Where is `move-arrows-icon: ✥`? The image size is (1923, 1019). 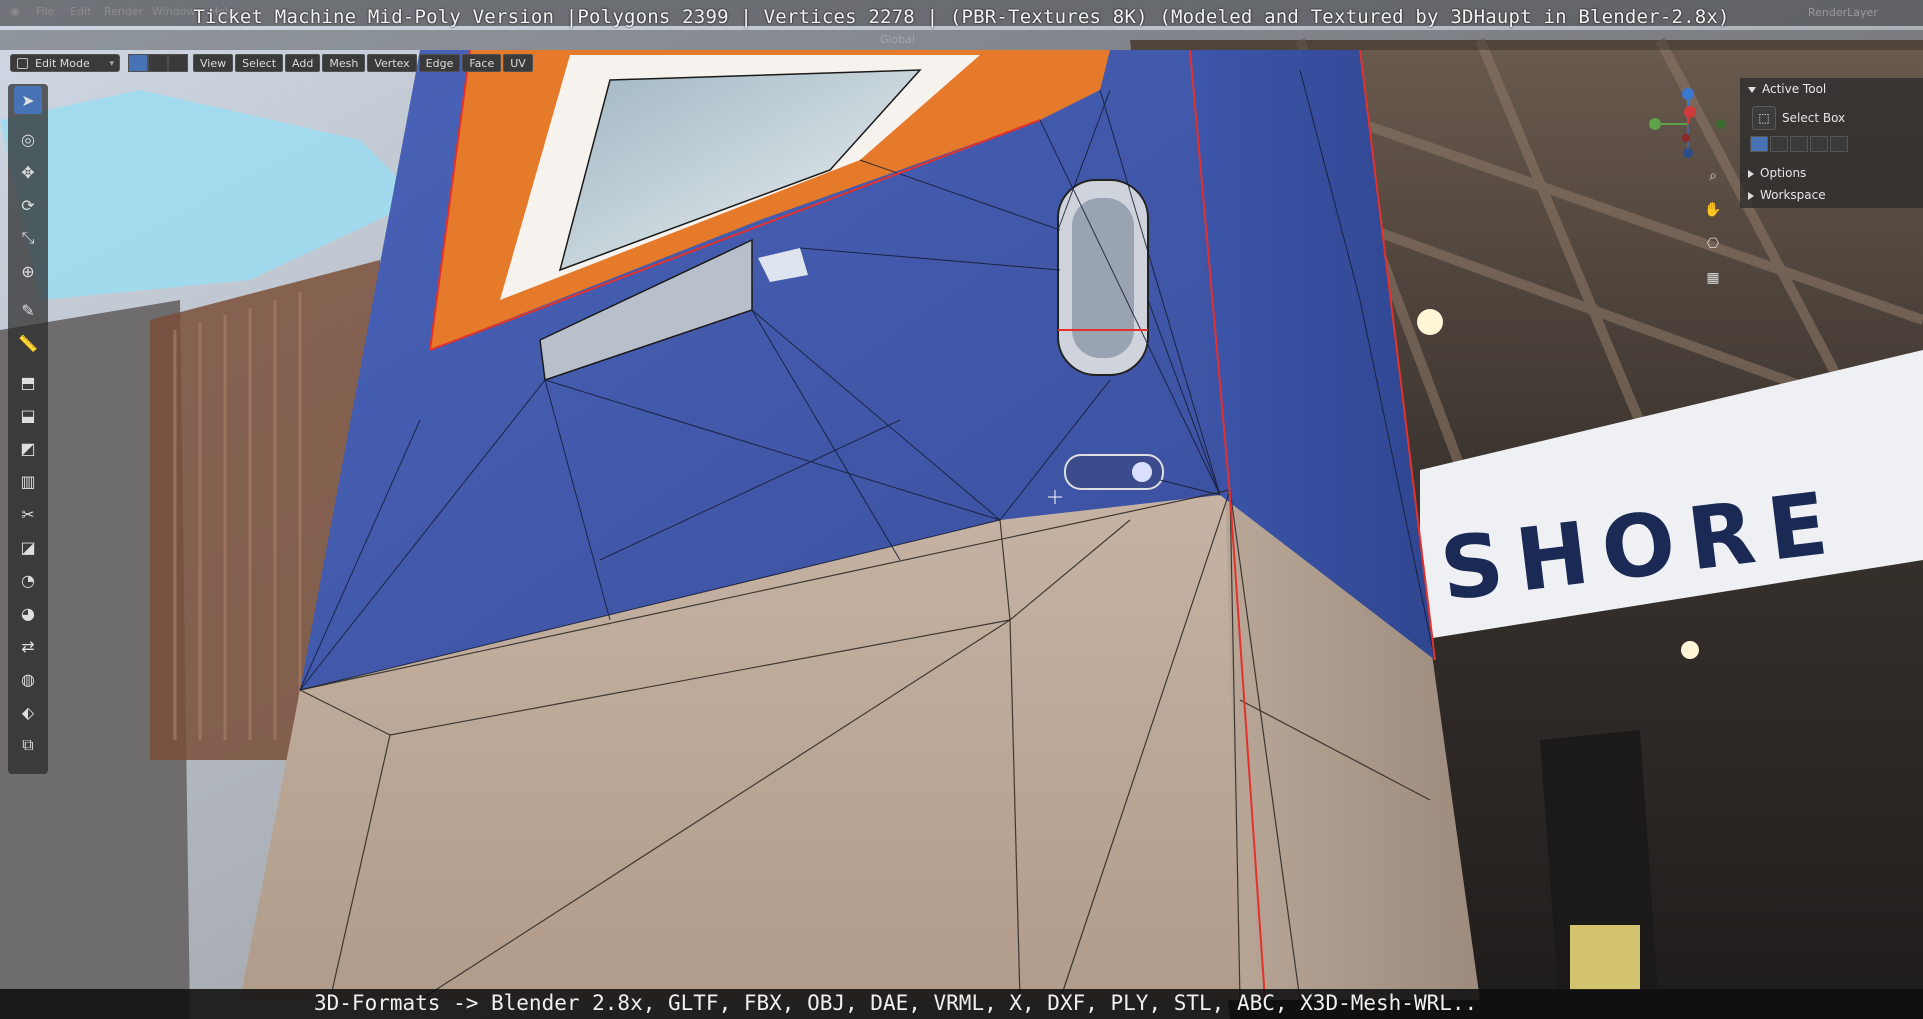
move-arrows-icon: ✥ is located at coordinates (28, 172).